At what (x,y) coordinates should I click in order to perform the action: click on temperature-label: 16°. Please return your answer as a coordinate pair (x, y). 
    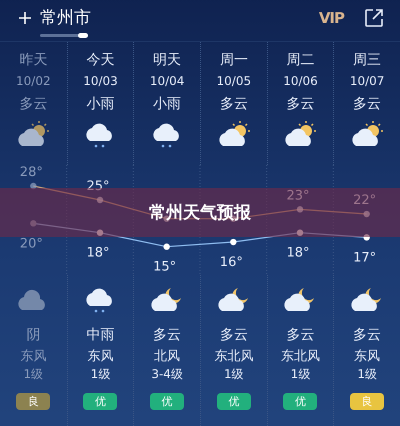
    Looking at the image, I should click on (231, 262).